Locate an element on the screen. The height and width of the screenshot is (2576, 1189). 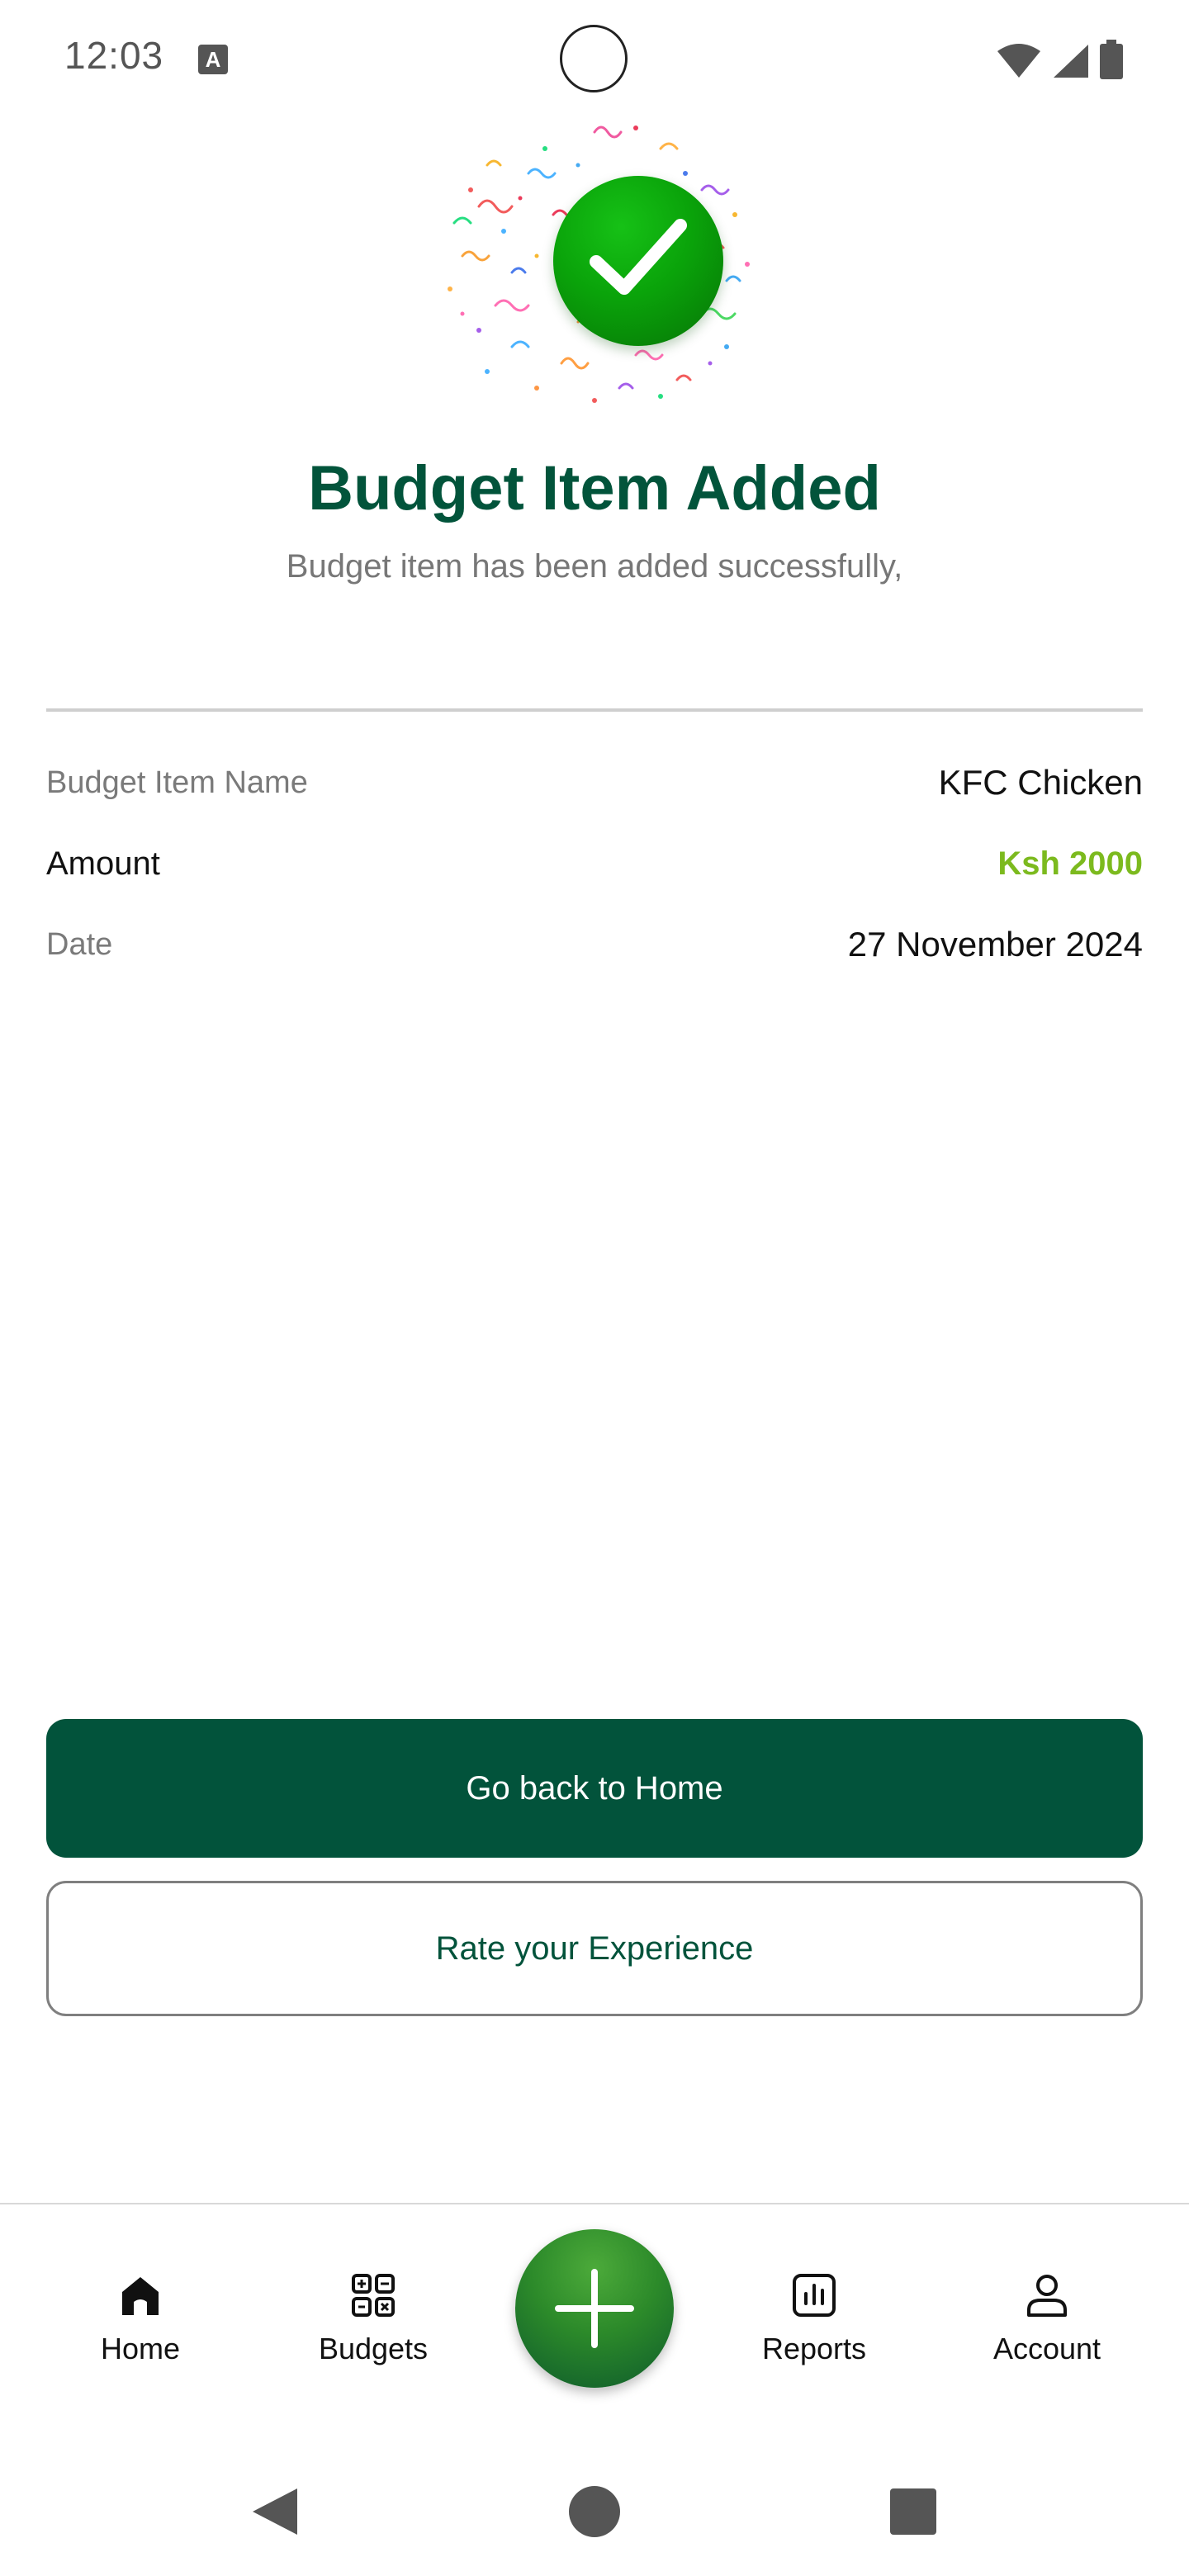
camera-cutout is located at coordinates (594, 58).